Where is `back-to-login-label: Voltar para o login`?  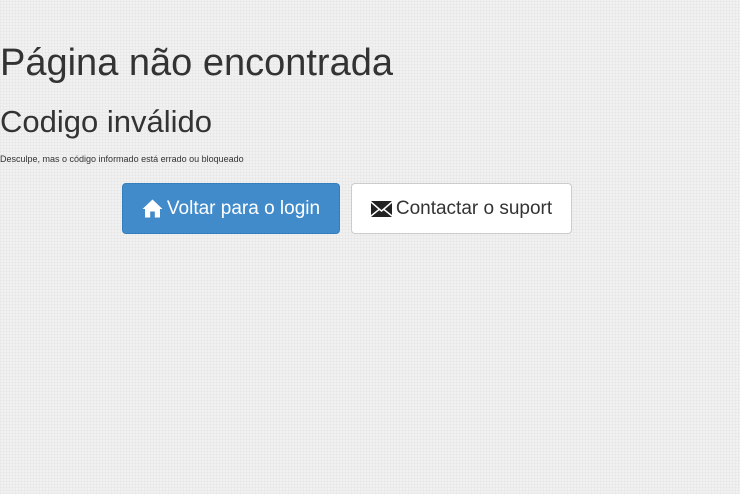 back-to-login-label: Voltar para o login is located at coordinates (243, 208).